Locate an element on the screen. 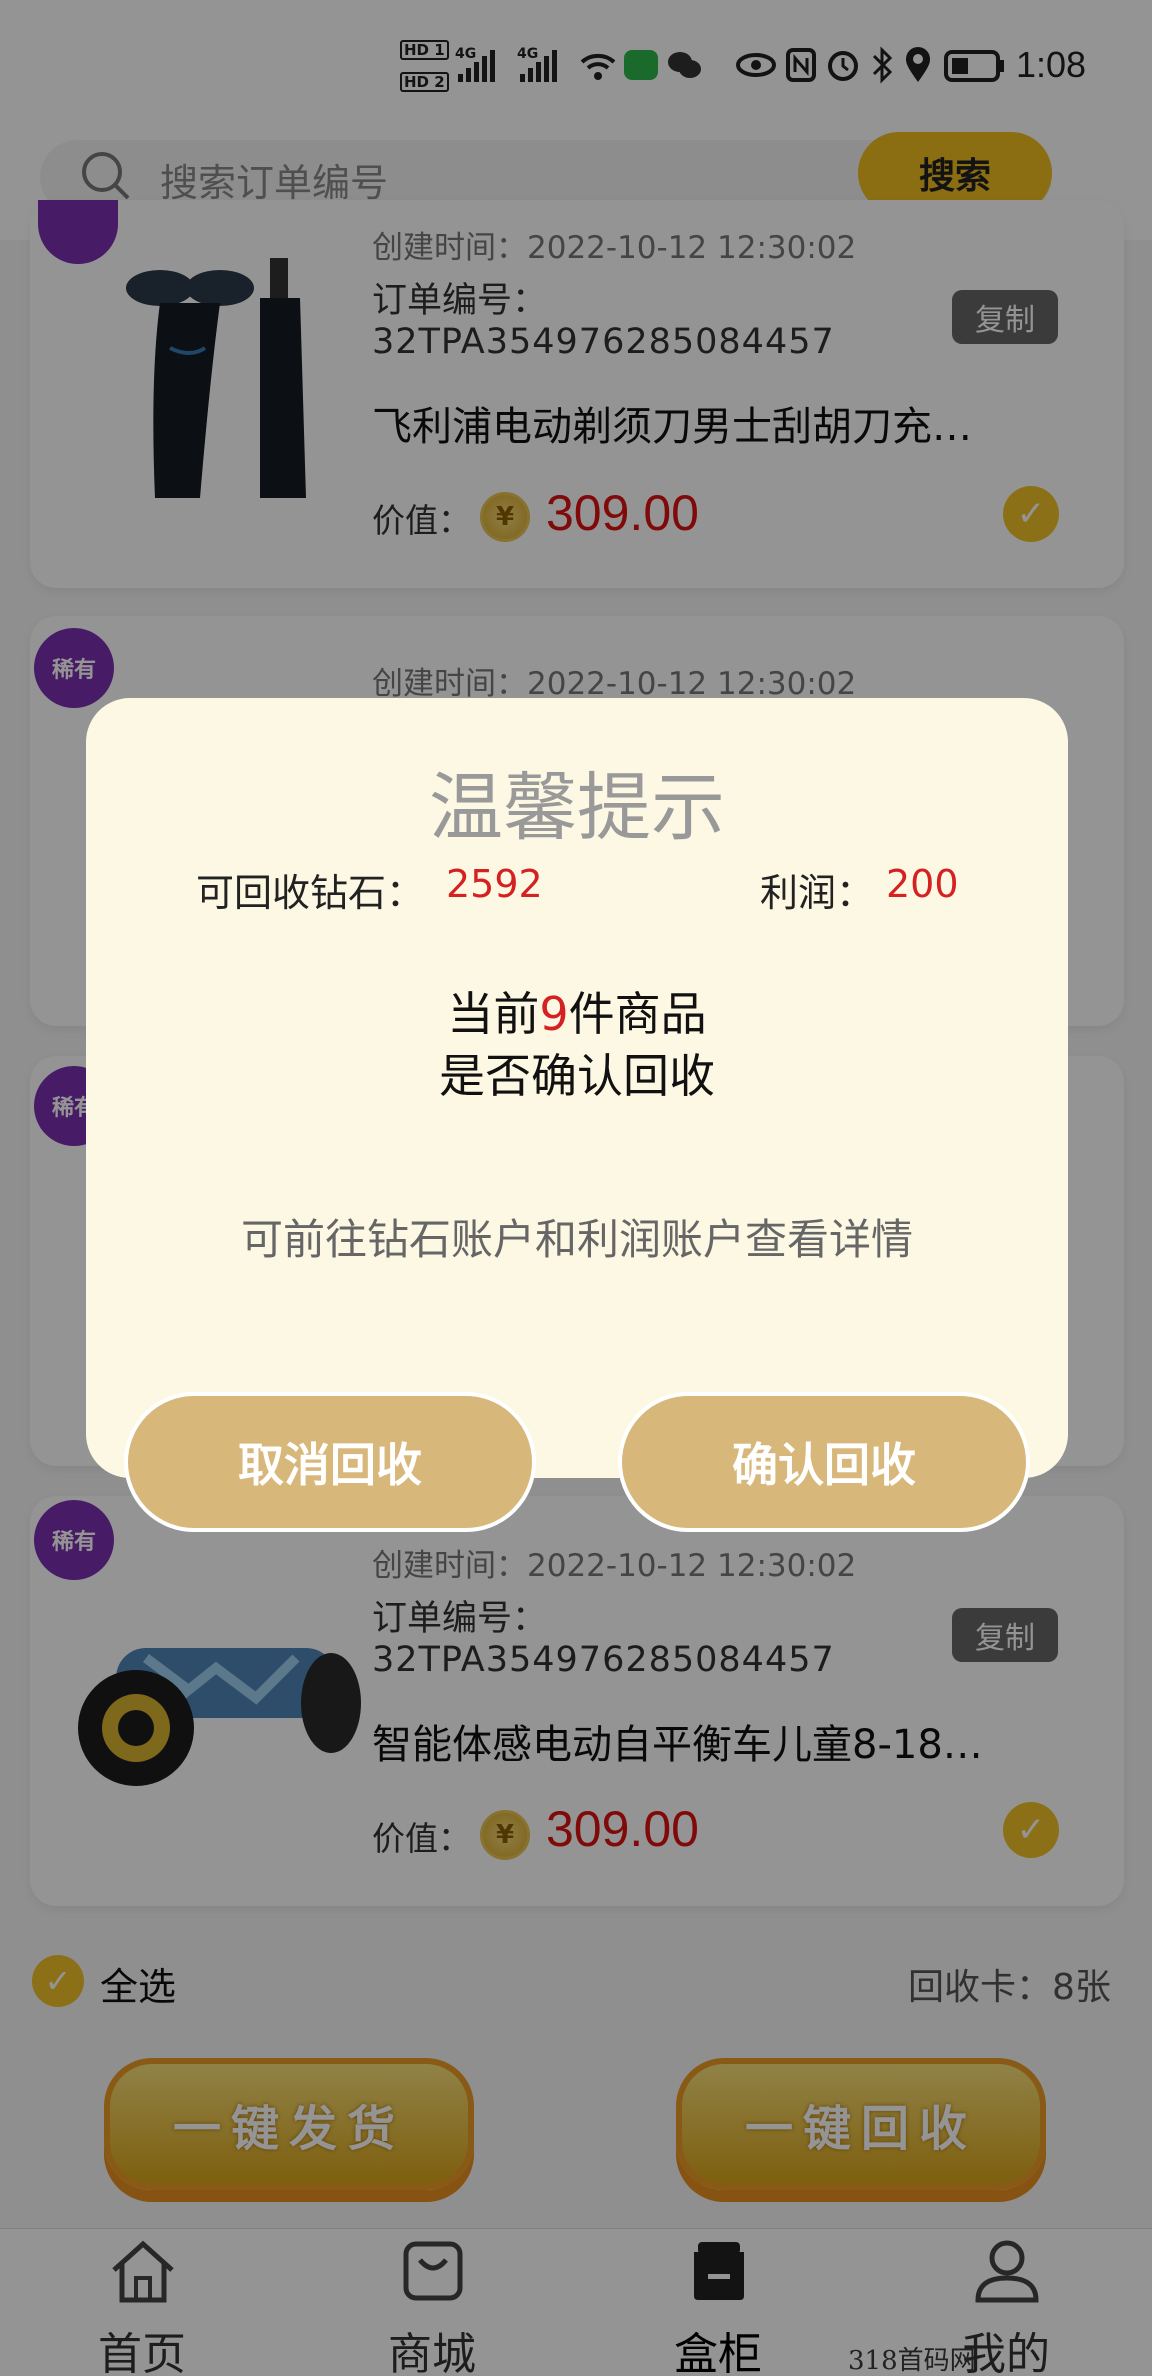  profit-label: 利润： is located at coordinates (817, 893).